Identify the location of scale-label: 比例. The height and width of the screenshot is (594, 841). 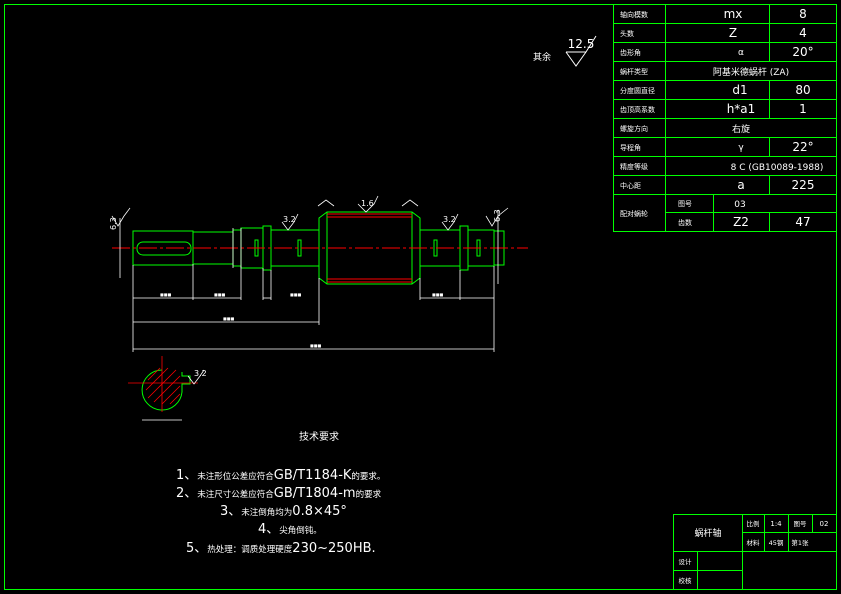
(753, 523).